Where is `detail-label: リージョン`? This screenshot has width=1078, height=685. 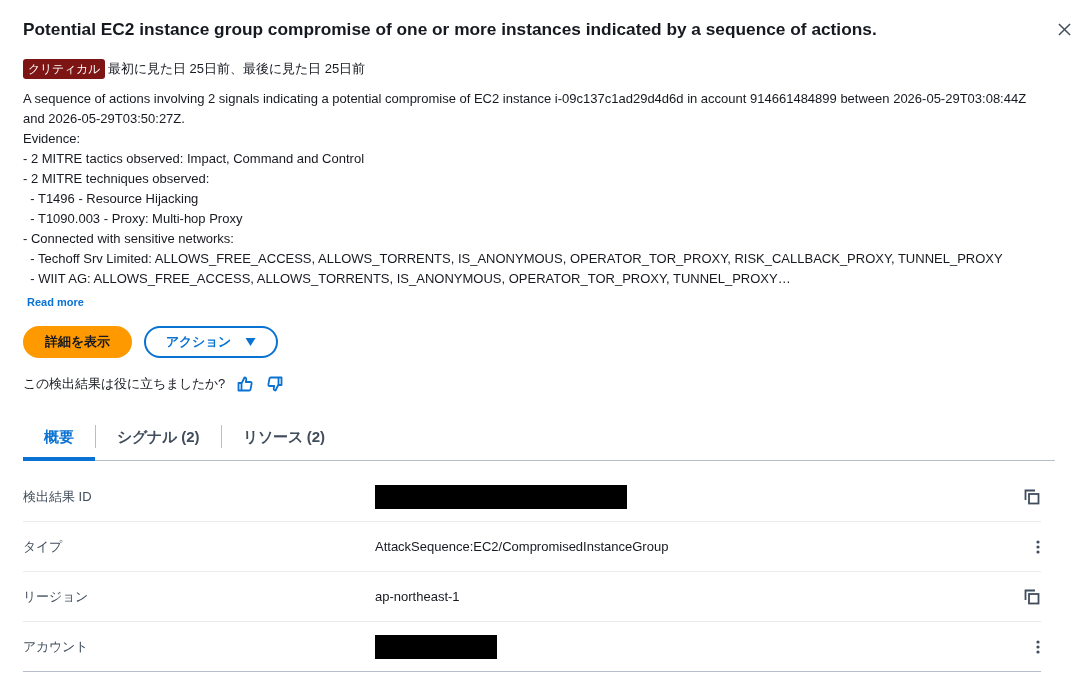
detail-label: リージョン is located at coordinates (56, 596).